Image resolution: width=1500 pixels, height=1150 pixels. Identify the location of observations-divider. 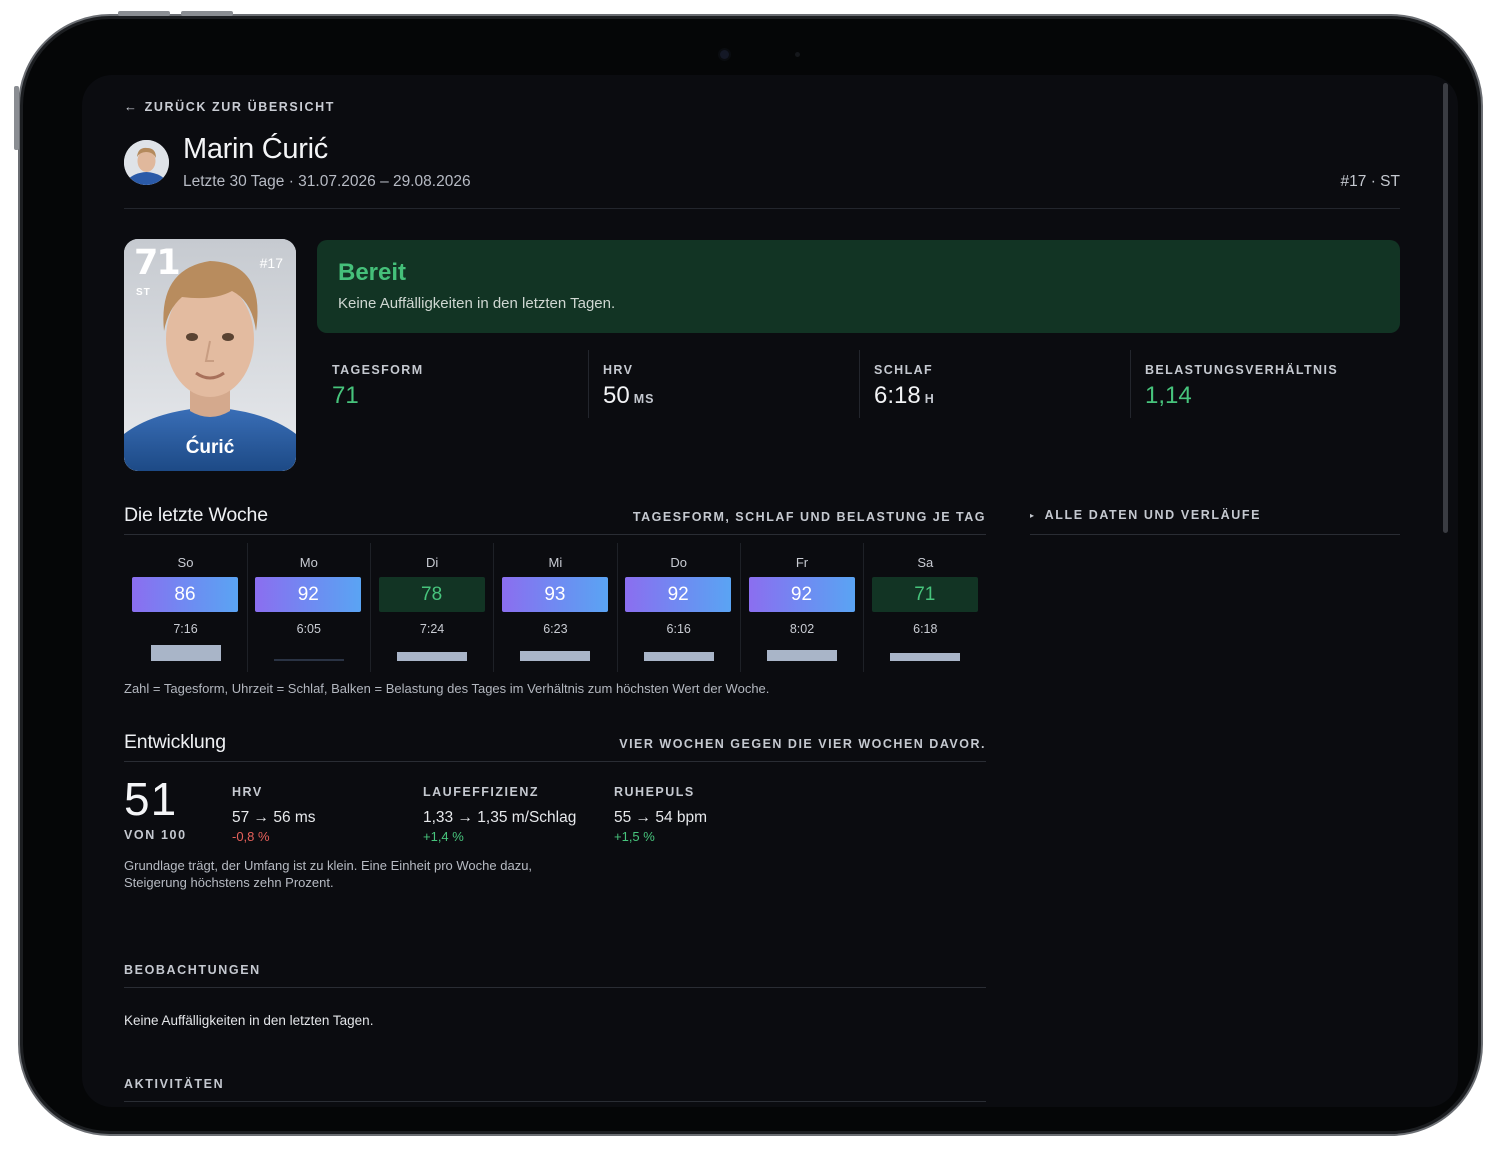
(555, 987).